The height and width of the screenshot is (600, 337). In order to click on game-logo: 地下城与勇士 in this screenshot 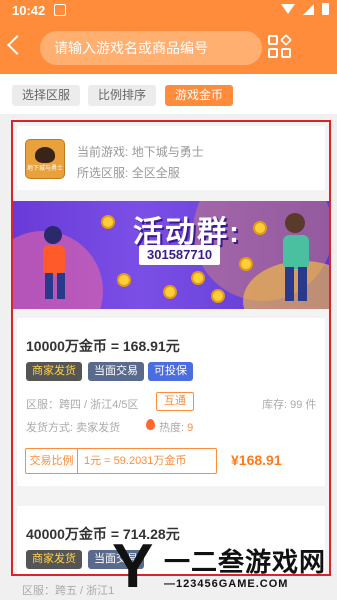, I will do `click(45, 159)`.